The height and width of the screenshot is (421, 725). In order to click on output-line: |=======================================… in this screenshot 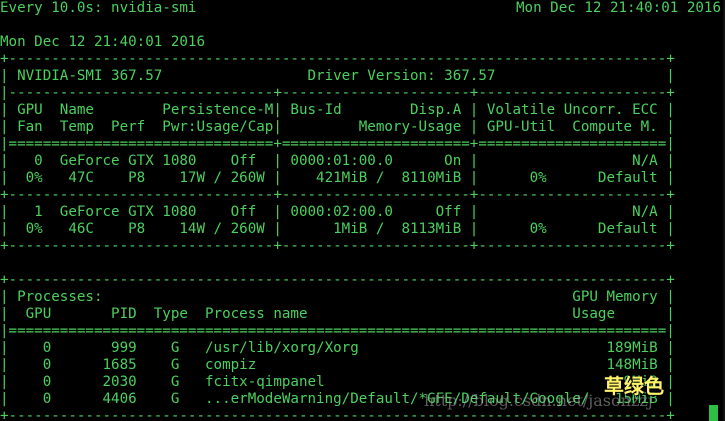, I will do `click(337, 331)`.